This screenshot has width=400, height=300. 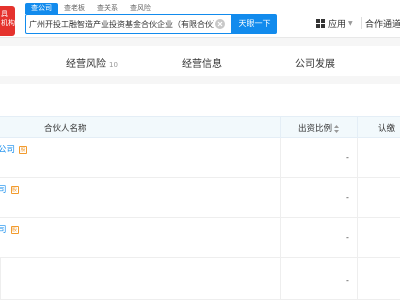 I want to click on search-button: 天眼一下, so click(x=254, y=24).